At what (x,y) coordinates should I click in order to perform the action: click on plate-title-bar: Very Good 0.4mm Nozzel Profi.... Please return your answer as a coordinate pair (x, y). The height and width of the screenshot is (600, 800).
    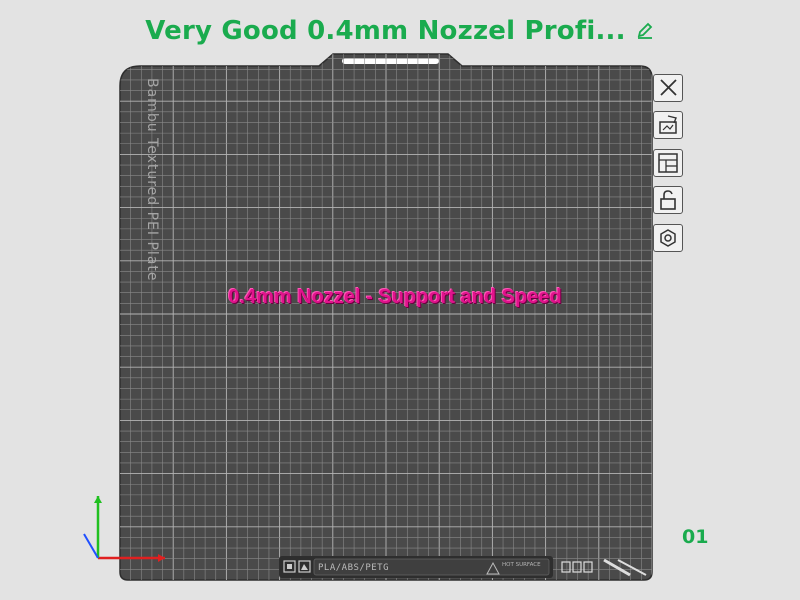
    Looking at the image, I should click on (400, 31).